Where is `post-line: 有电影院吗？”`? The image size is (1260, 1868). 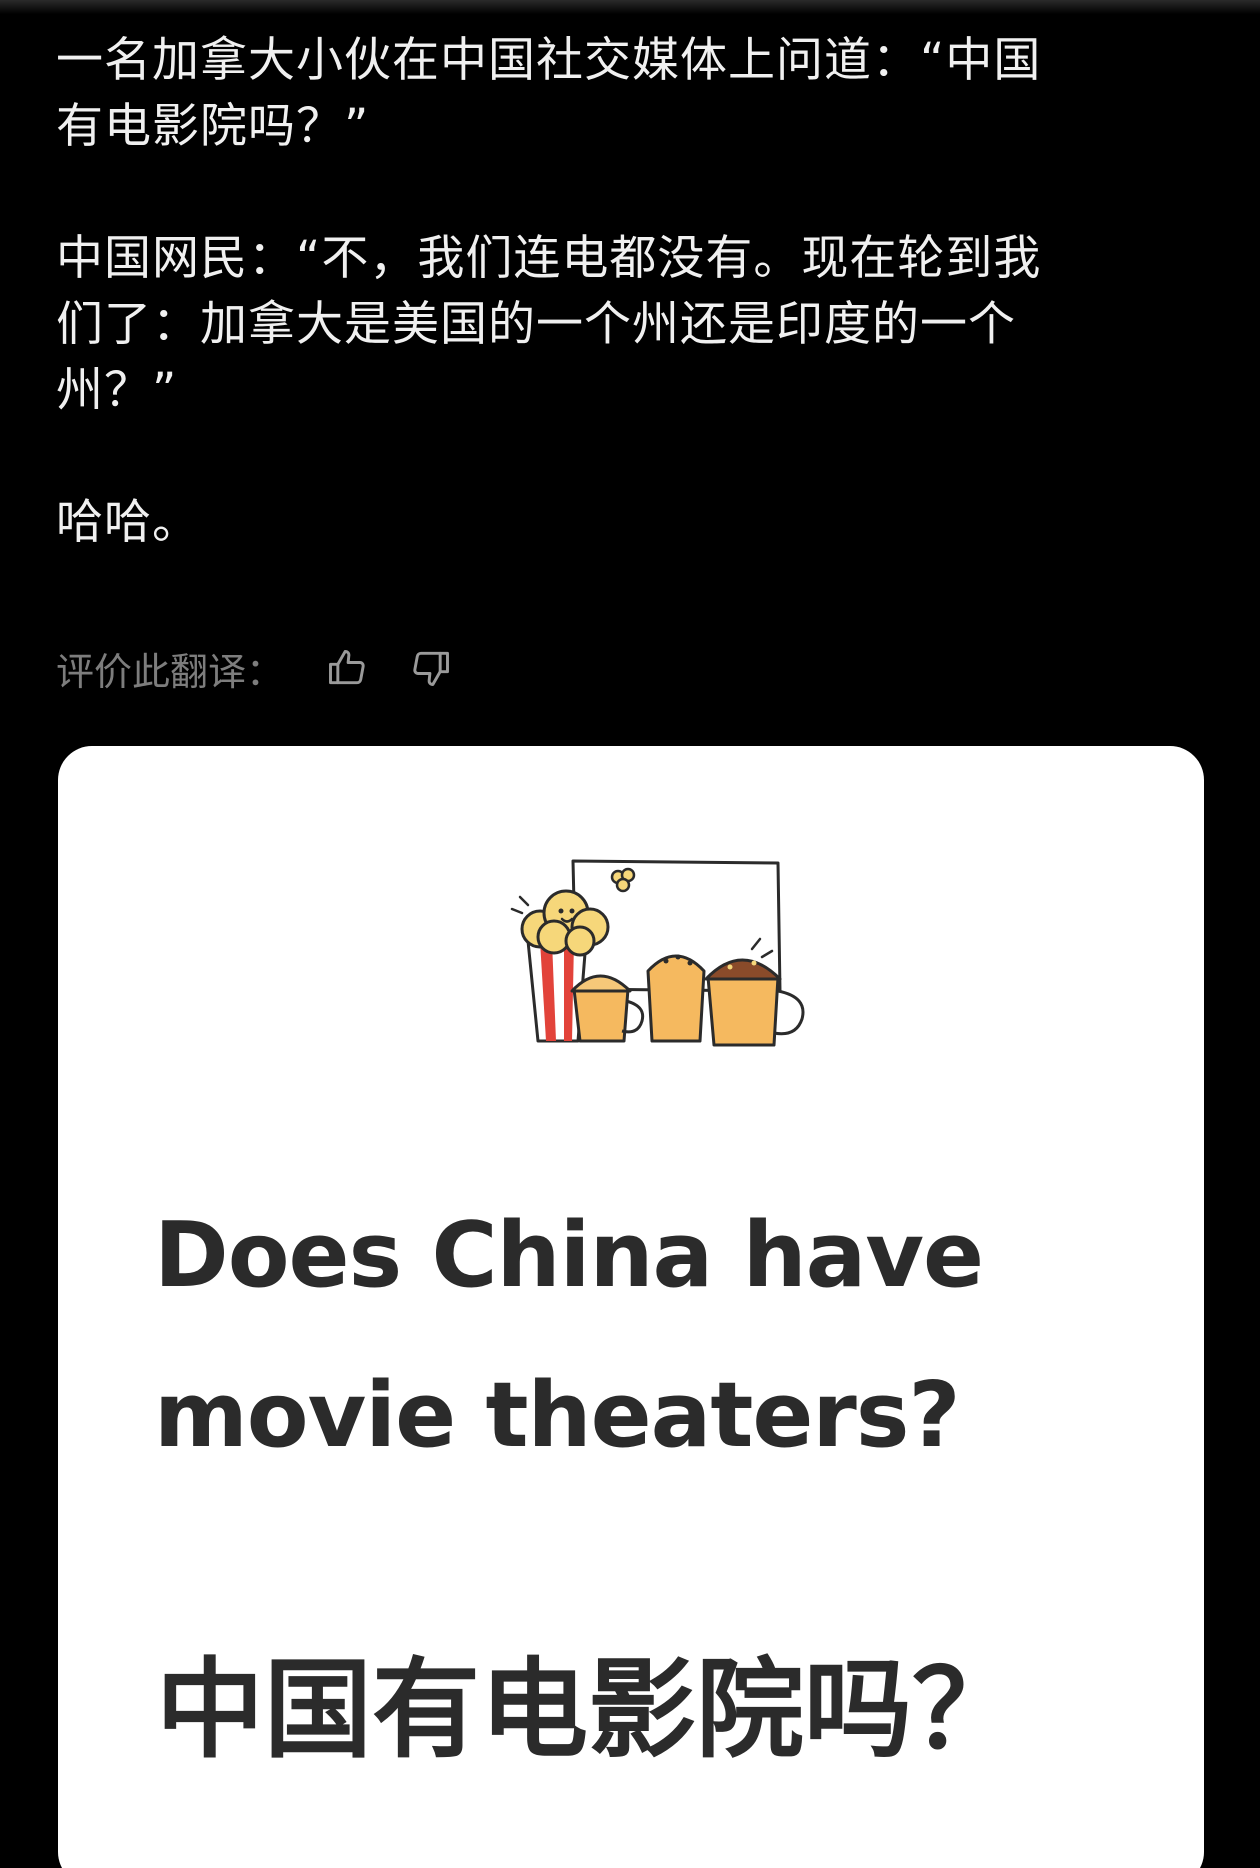
post-line: 有电影院吗？” is located at coordinates (213, 126).